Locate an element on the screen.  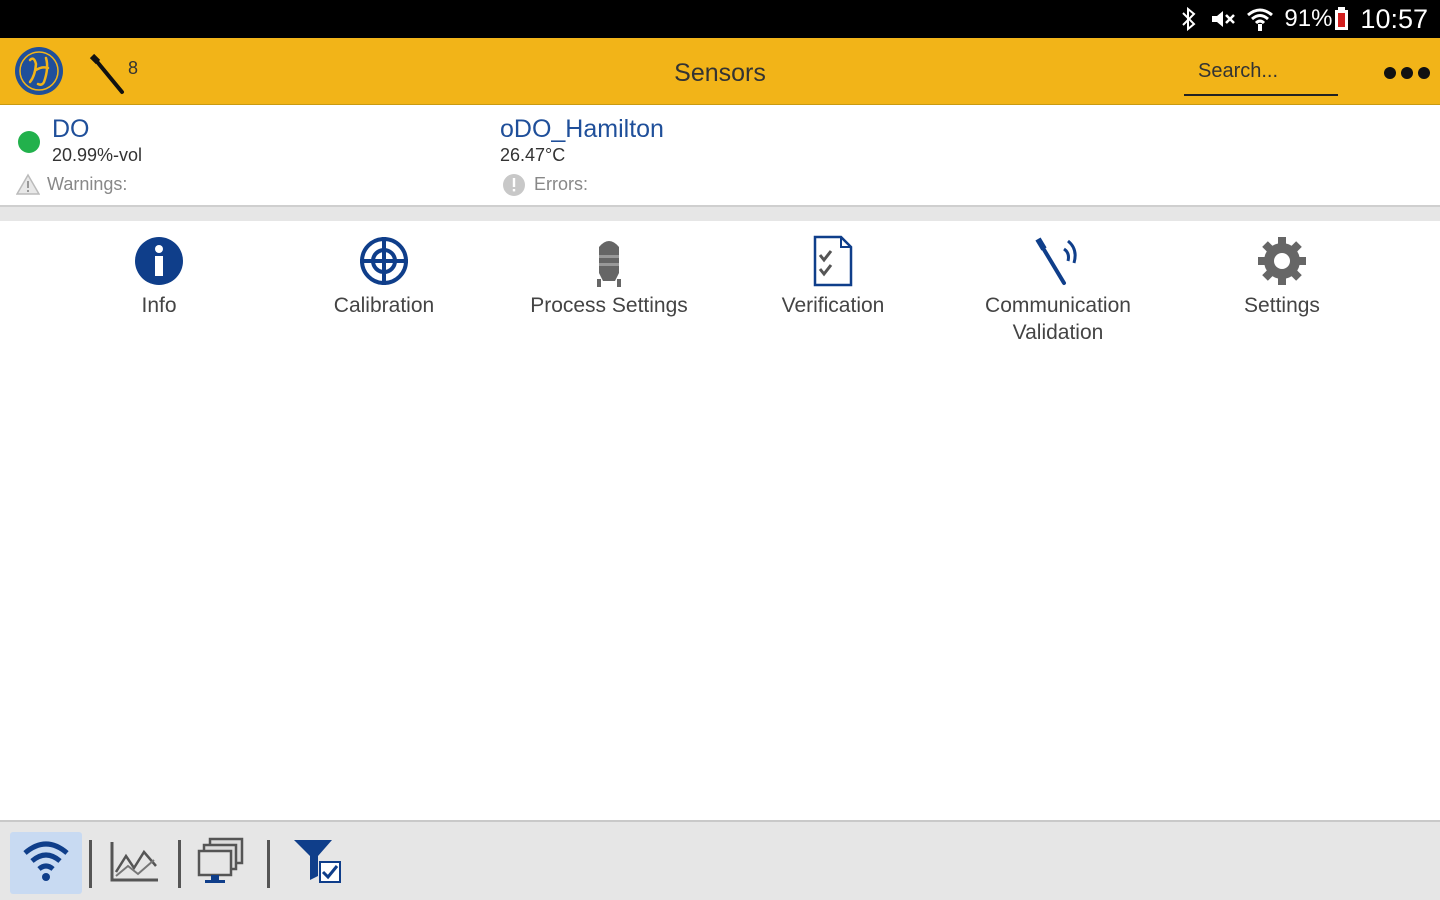
warning-icon is located at coordinates (28, 186).